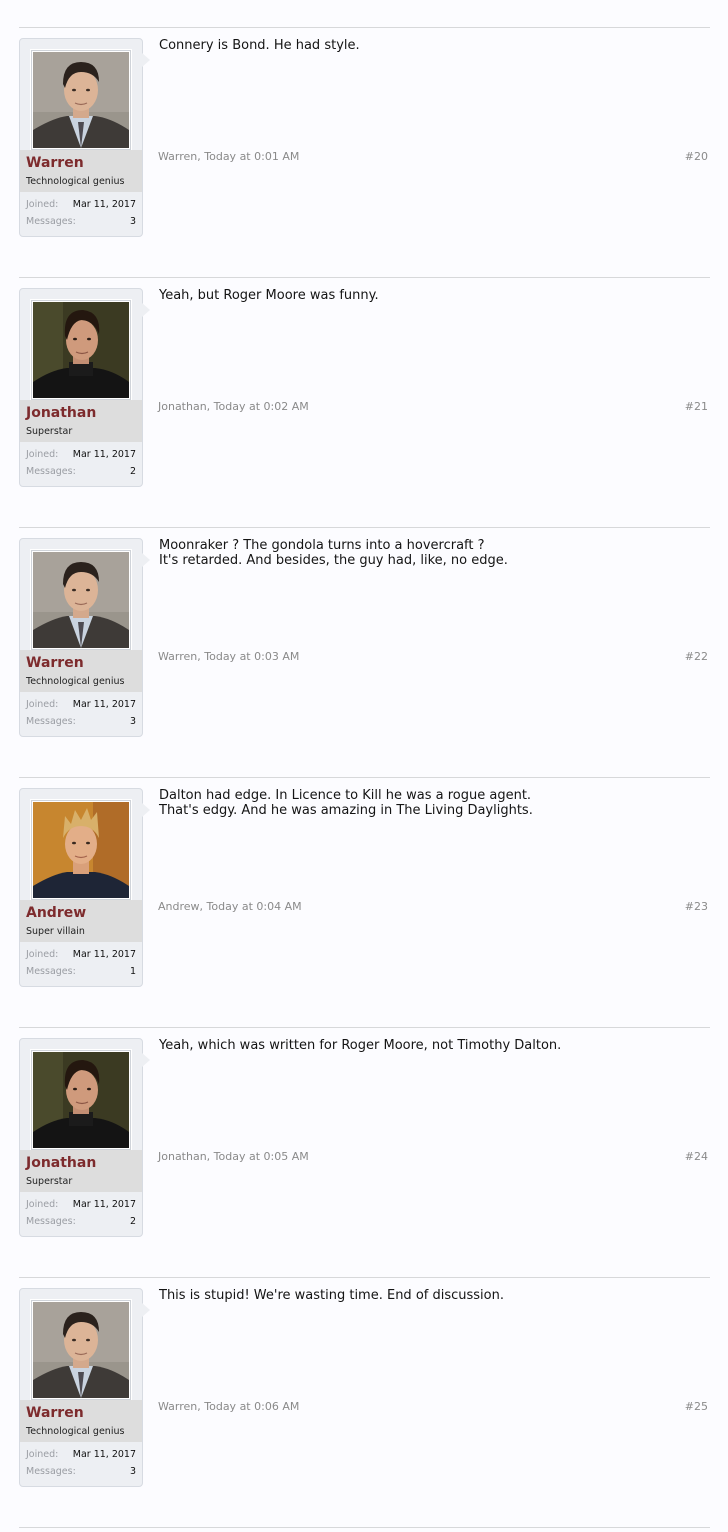  What do you see at coordinates (696, 656) in the screenshot?
I see `post-permalink: #22` at bounding box center [696, 656].